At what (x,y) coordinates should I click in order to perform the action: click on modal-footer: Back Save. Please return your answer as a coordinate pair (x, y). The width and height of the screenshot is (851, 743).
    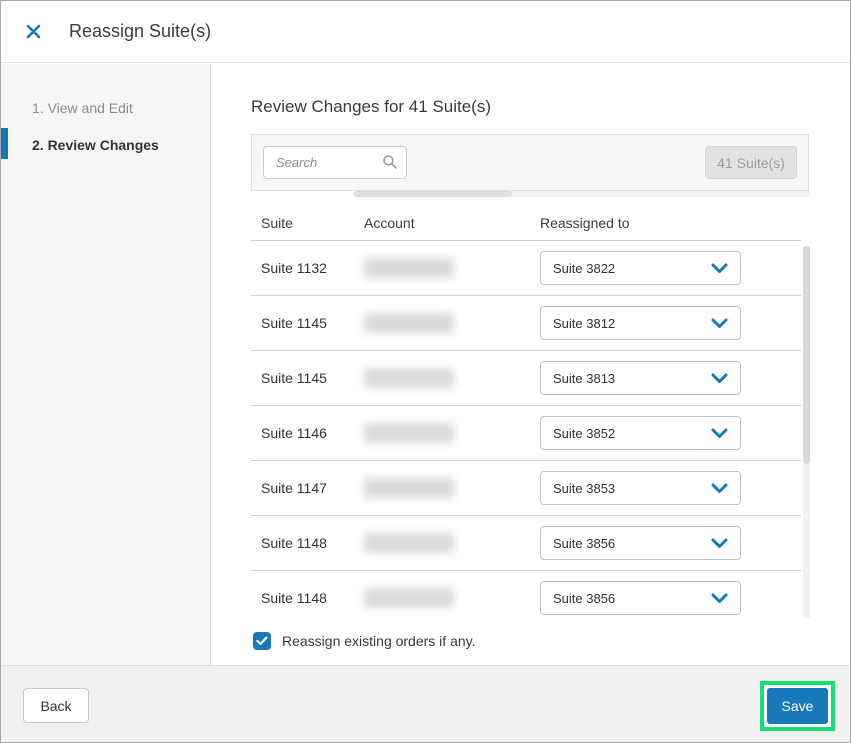
    Looking at the image, I should click on (425, 703).